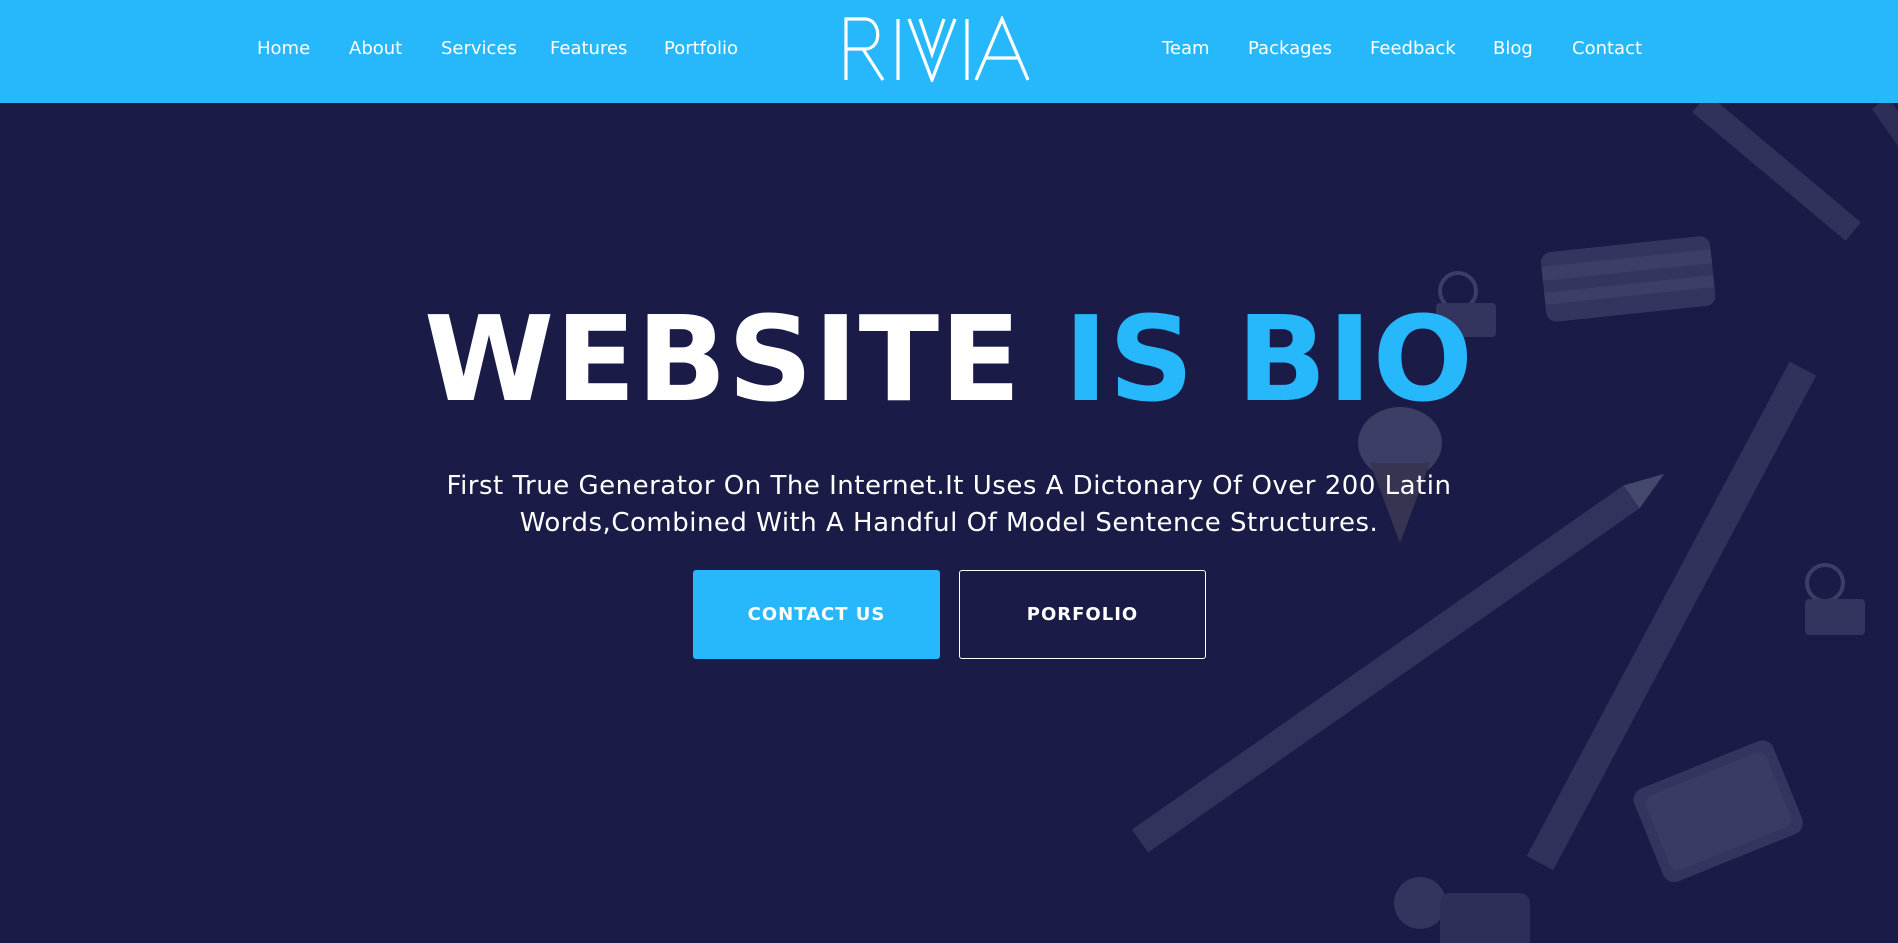 This screenshot has height=943, width=1898. Describe the element at coordinates (375, 49) in the screenshot. I see `nav-about: About` at that location.